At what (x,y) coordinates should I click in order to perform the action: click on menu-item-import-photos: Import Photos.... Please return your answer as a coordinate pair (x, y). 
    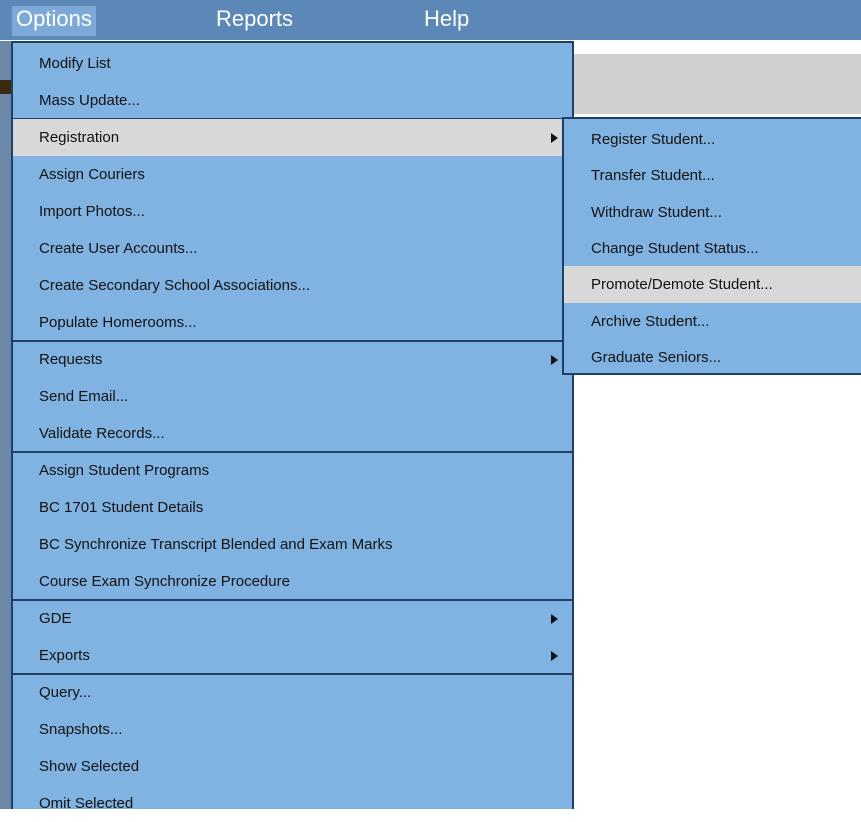
    Looking at the image, I should click on (292, 211).